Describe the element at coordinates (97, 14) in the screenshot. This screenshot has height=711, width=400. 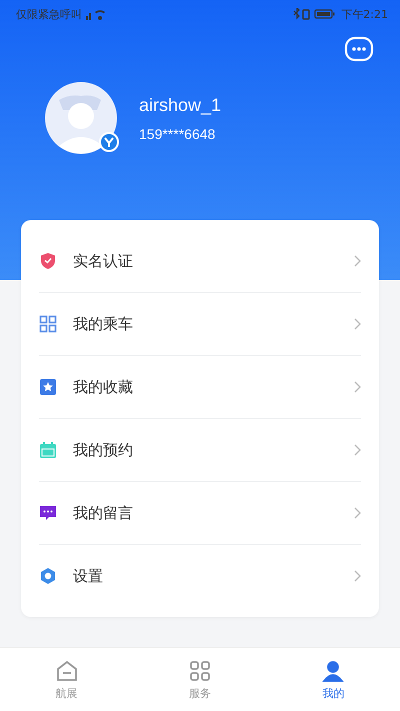
I see `signal-wifi-icon` at that location.